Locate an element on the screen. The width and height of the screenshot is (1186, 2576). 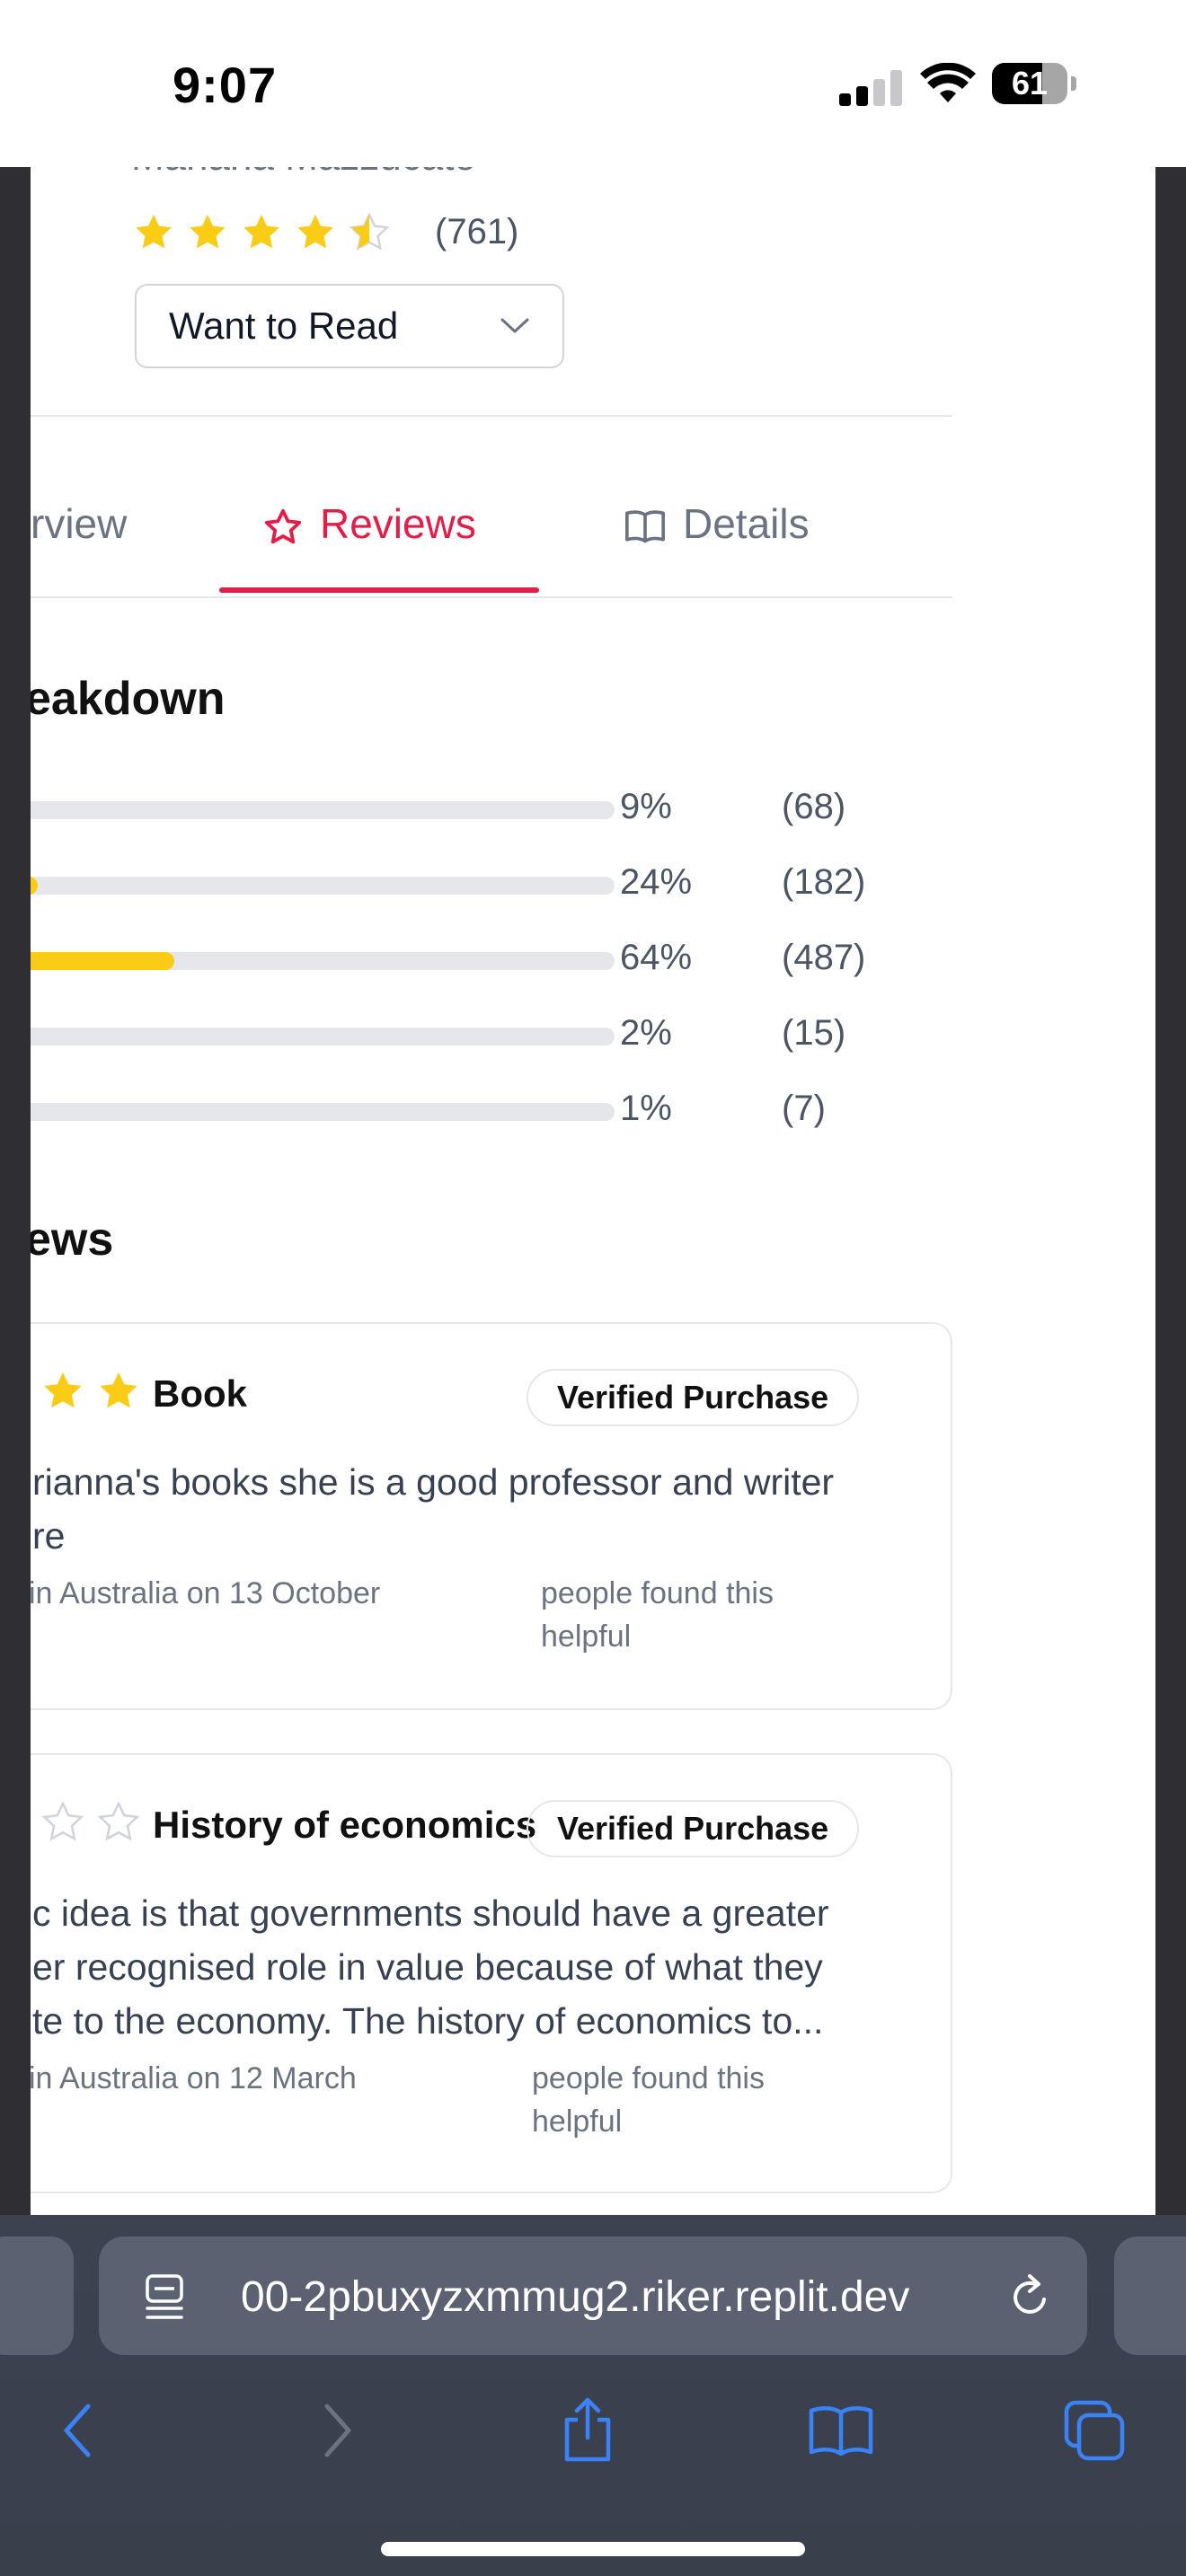
status-bar: 9:07 61 is located at coordinates (593, 83).